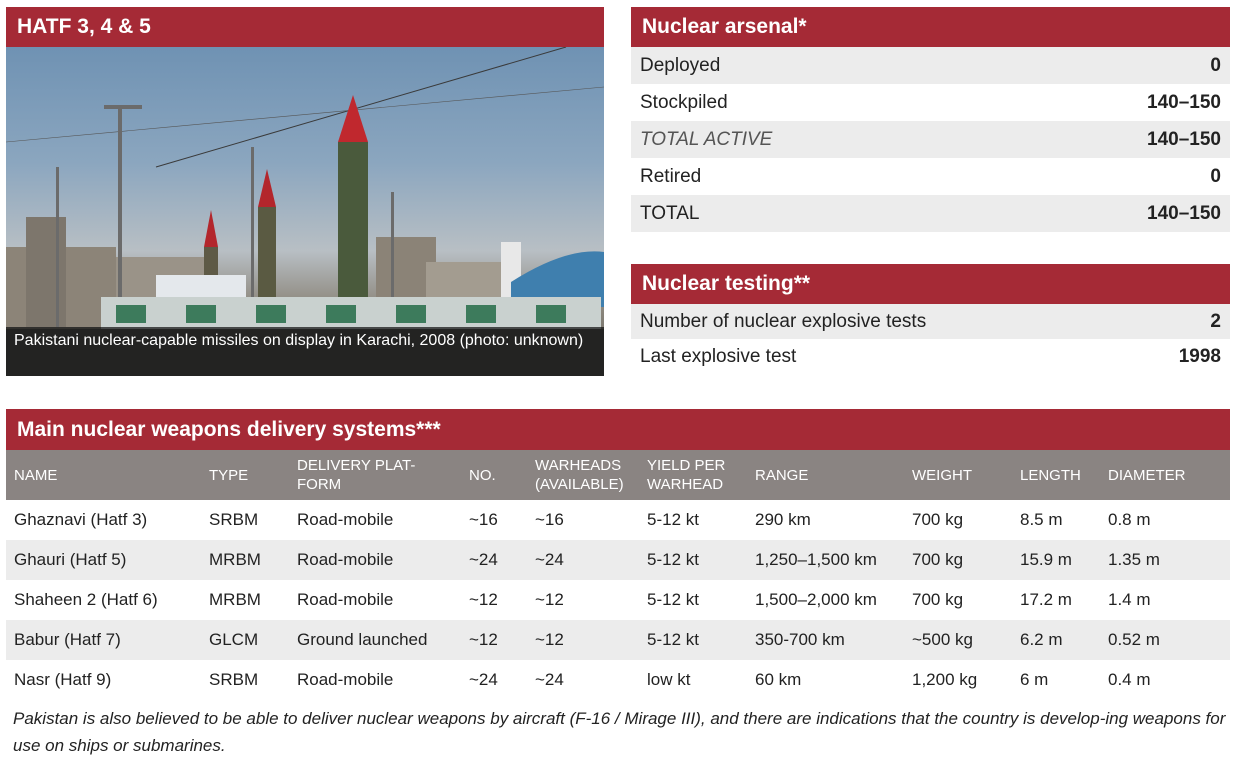  I want to click on table-cell: 60 km, so click(778, 679).